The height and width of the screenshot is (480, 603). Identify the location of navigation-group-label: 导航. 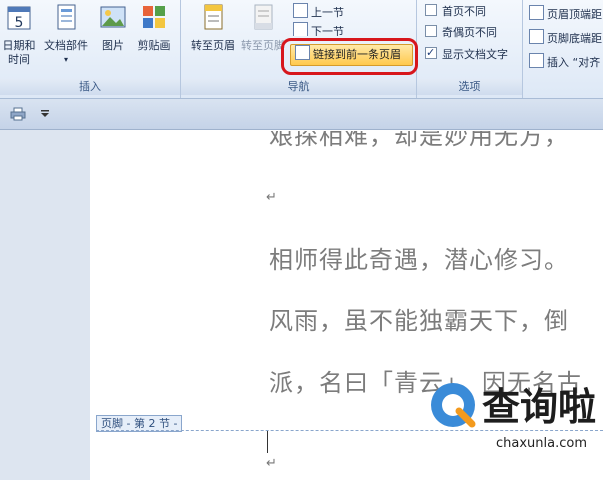
(298, 87).